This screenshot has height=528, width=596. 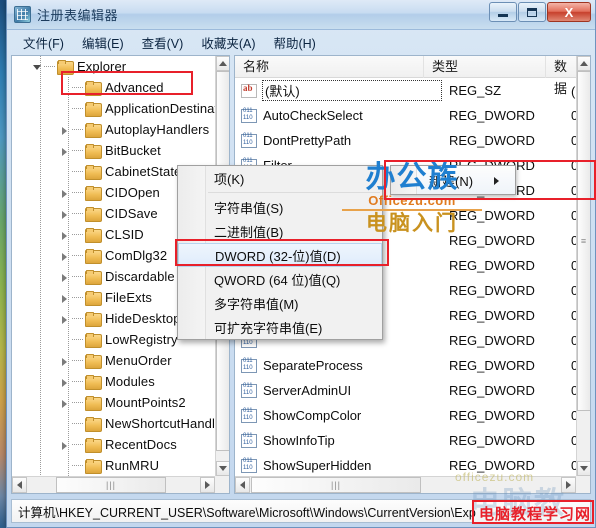 I want to click on menu-item-new: 新建(N), so click(x=453, y=180).